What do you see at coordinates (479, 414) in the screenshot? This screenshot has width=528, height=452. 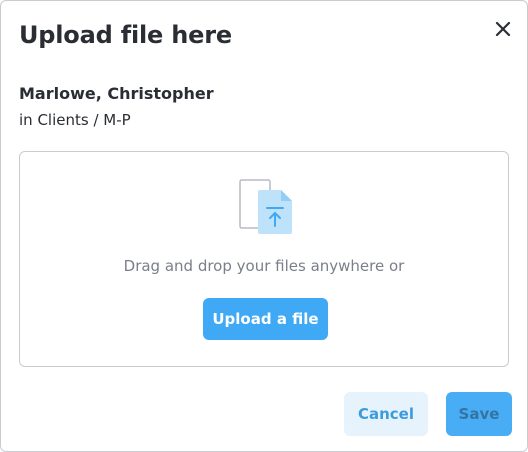 I see `save-button: Save` at bounding box center [479, 414].